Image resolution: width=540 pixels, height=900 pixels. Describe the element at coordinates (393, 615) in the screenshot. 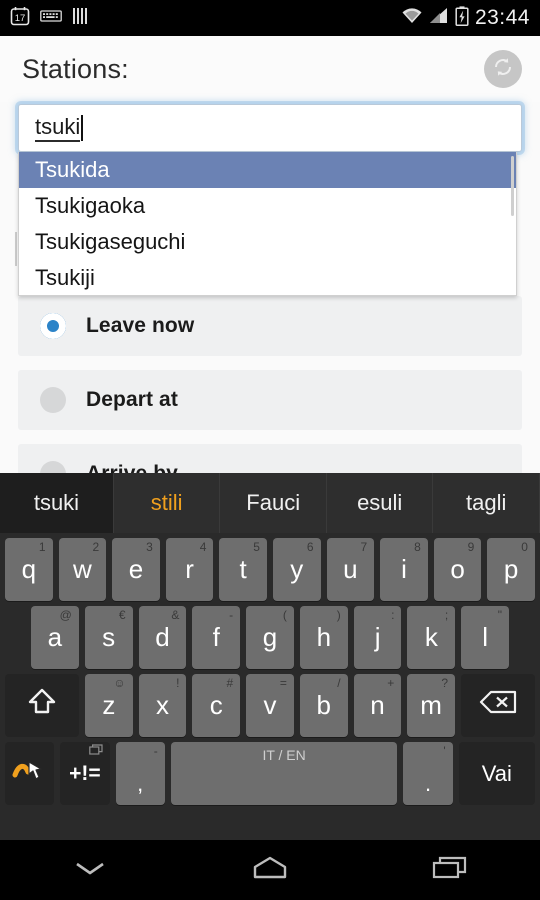

I see `key-sup: :` at that location.